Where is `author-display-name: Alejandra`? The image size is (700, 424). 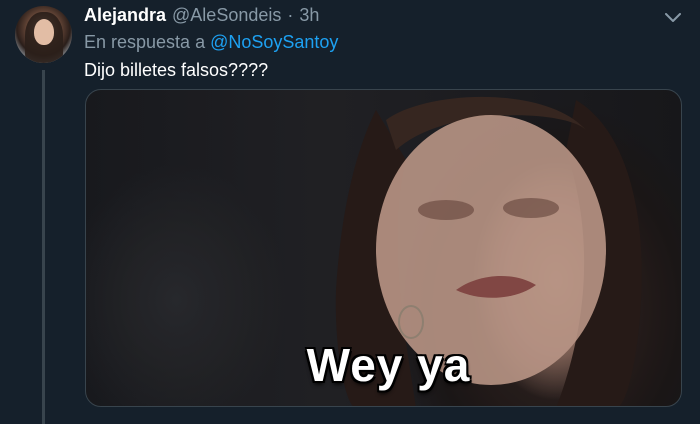 author-display-name: Alejandra is located at coordinates (125, 15).